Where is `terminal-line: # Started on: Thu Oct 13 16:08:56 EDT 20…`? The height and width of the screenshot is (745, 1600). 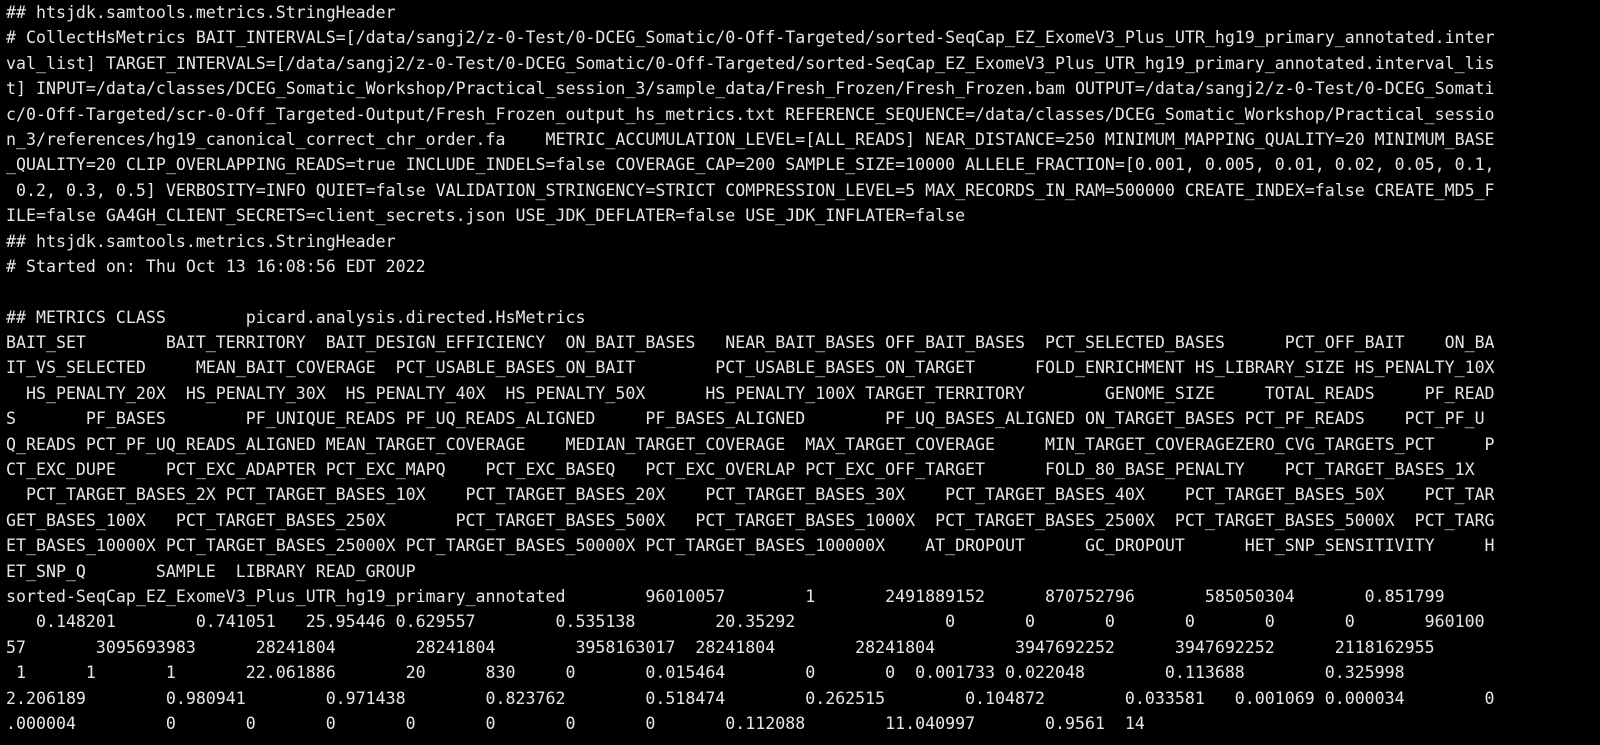
terminal-line: # Started on: Thu Oct 13 16:08:56 EDT 20… is located at coordinates (216, 266).